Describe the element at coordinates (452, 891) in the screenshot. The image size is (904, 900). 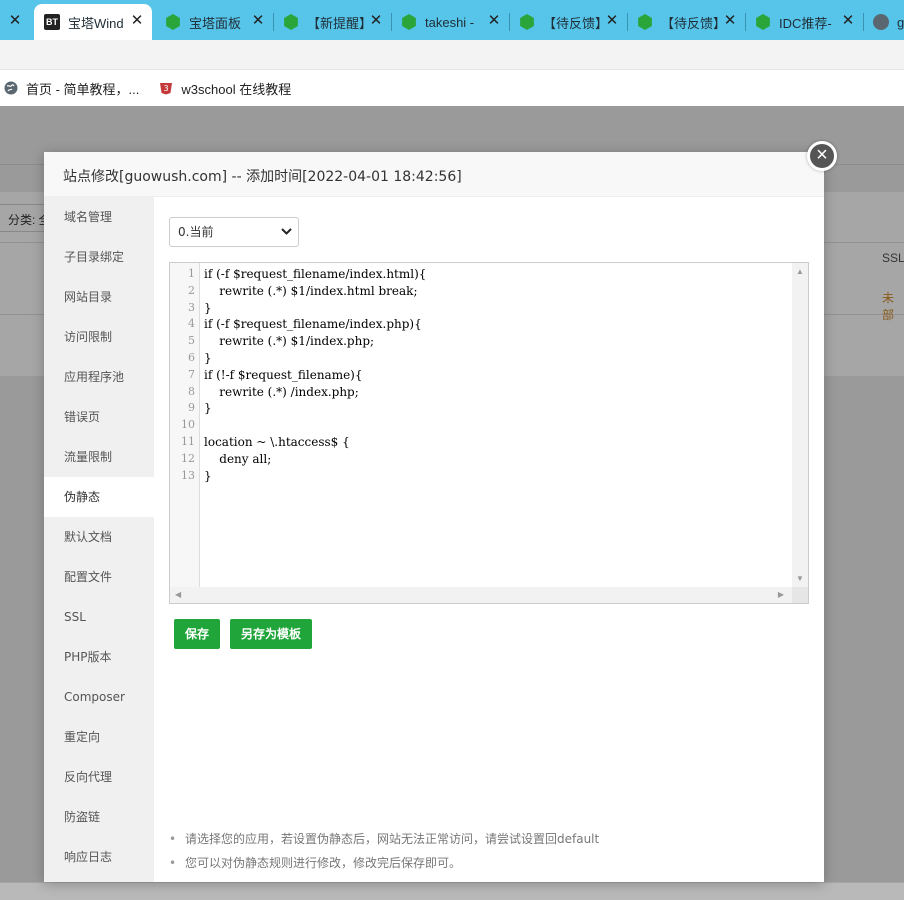
I see `bottom-bar` at that location.